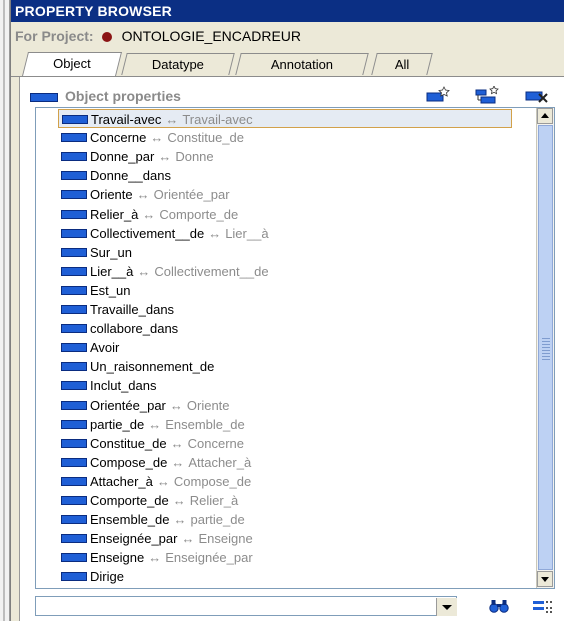  What do you see at coordinates (302, 64) in the screenshot?
I see `tab-annotation: Annotation` at bounding box center [302, 64].